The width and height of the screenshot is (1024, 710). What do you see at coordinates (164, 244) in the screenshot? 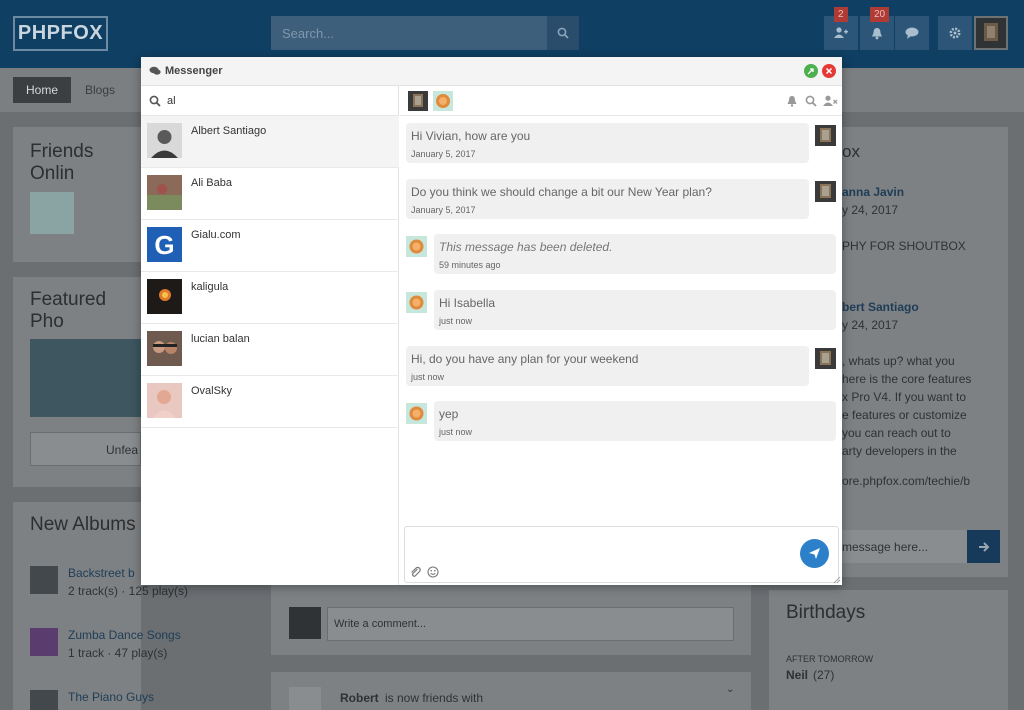
I see `avatar: G` at bounding box center [164, 244].